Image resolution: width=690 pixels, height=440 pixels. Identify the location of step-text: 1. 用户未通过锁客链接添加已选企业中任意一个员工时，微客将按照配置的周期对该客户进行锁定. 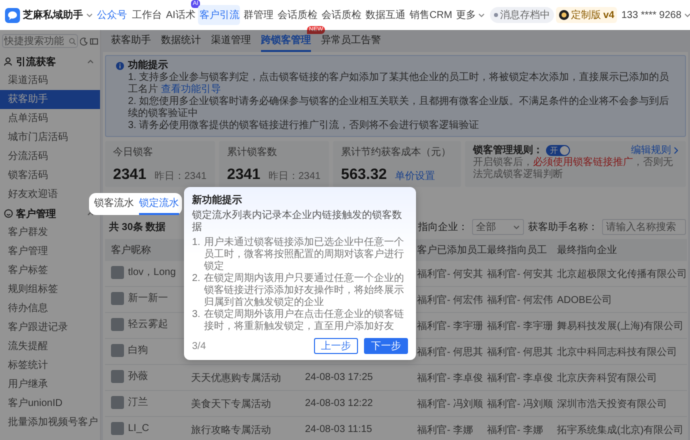
(298, 254).